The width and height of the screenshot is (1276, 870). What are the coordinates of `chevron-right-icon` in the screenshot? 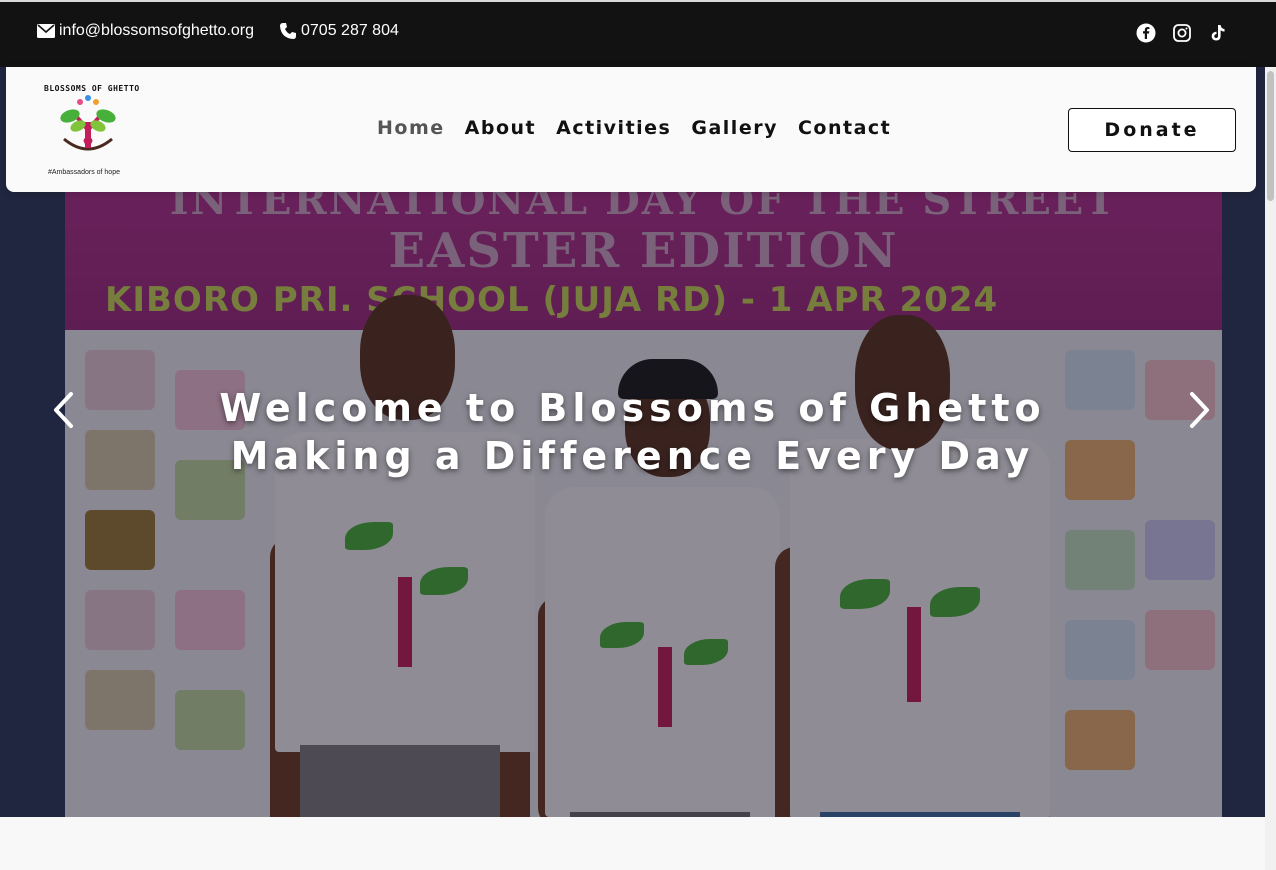 It's located at (1199, 410).